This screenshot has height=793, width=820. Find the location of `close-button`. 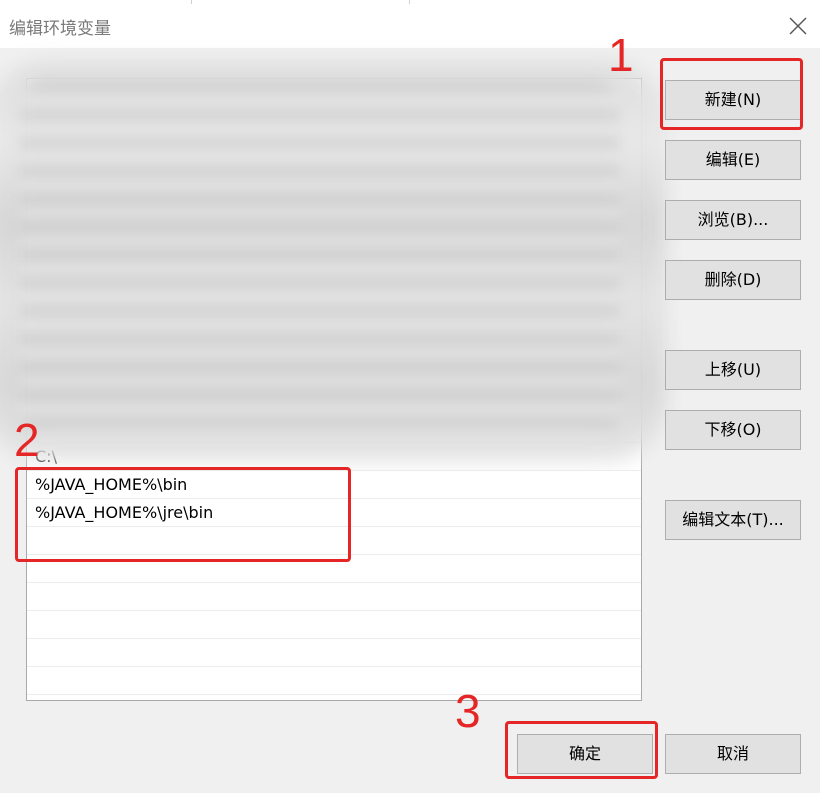

close-button is located at coordinates (798, 26).